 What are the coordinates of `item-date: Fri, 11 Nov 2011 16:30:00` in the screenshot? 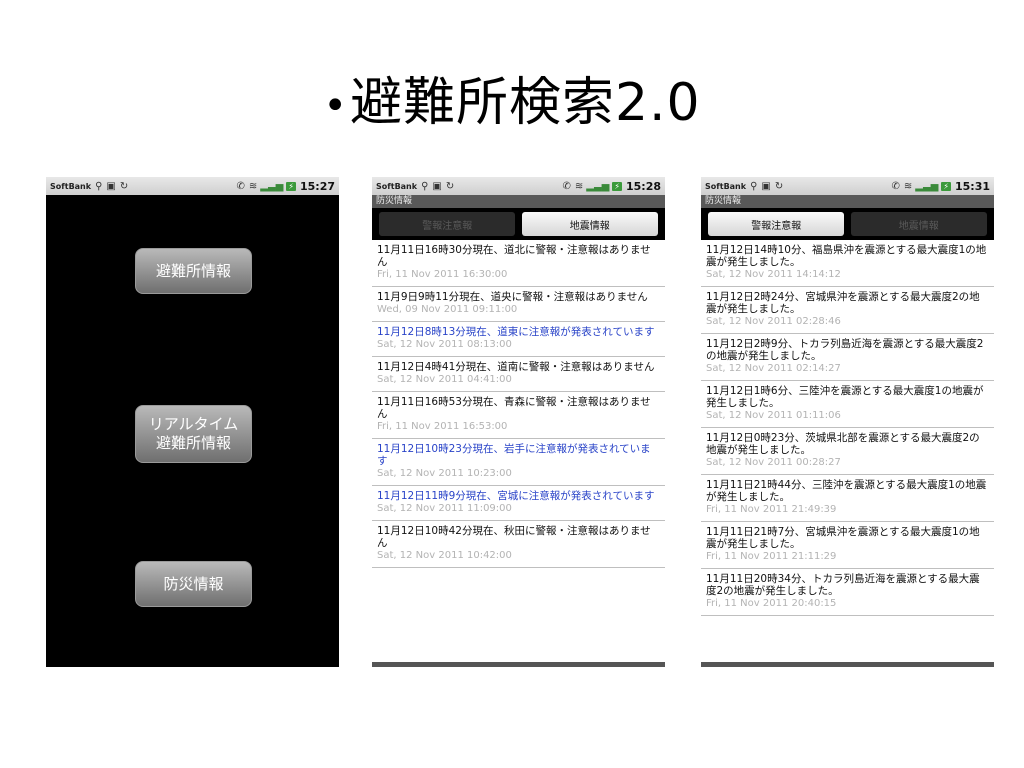 It's located at (442, 274).